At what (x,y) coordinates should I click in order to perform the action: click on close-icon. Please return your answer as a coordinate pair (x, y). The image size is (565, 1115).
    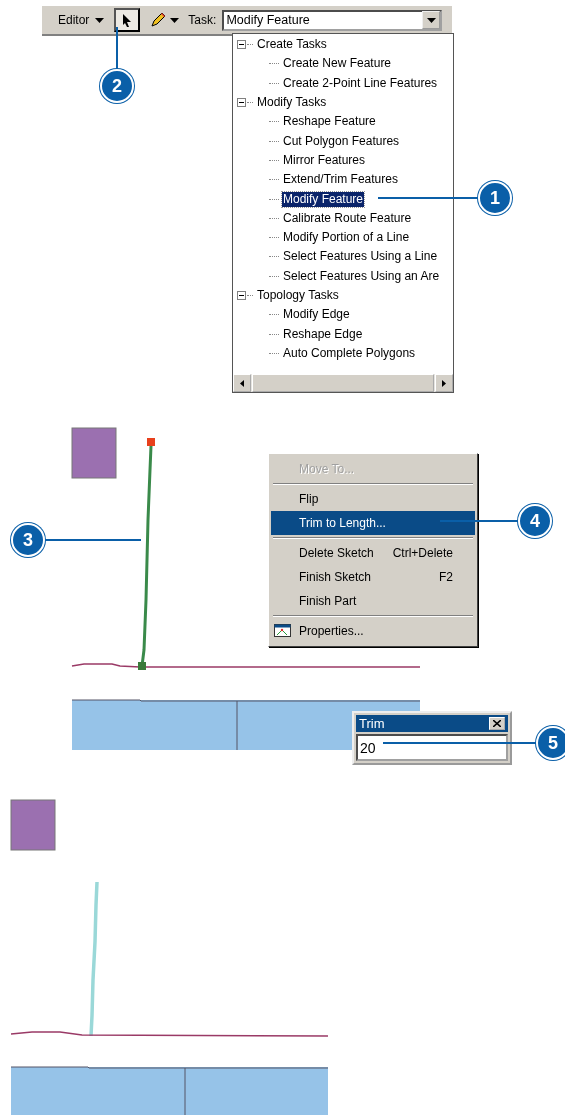
    Looking at the image, I should click on (497, 723).